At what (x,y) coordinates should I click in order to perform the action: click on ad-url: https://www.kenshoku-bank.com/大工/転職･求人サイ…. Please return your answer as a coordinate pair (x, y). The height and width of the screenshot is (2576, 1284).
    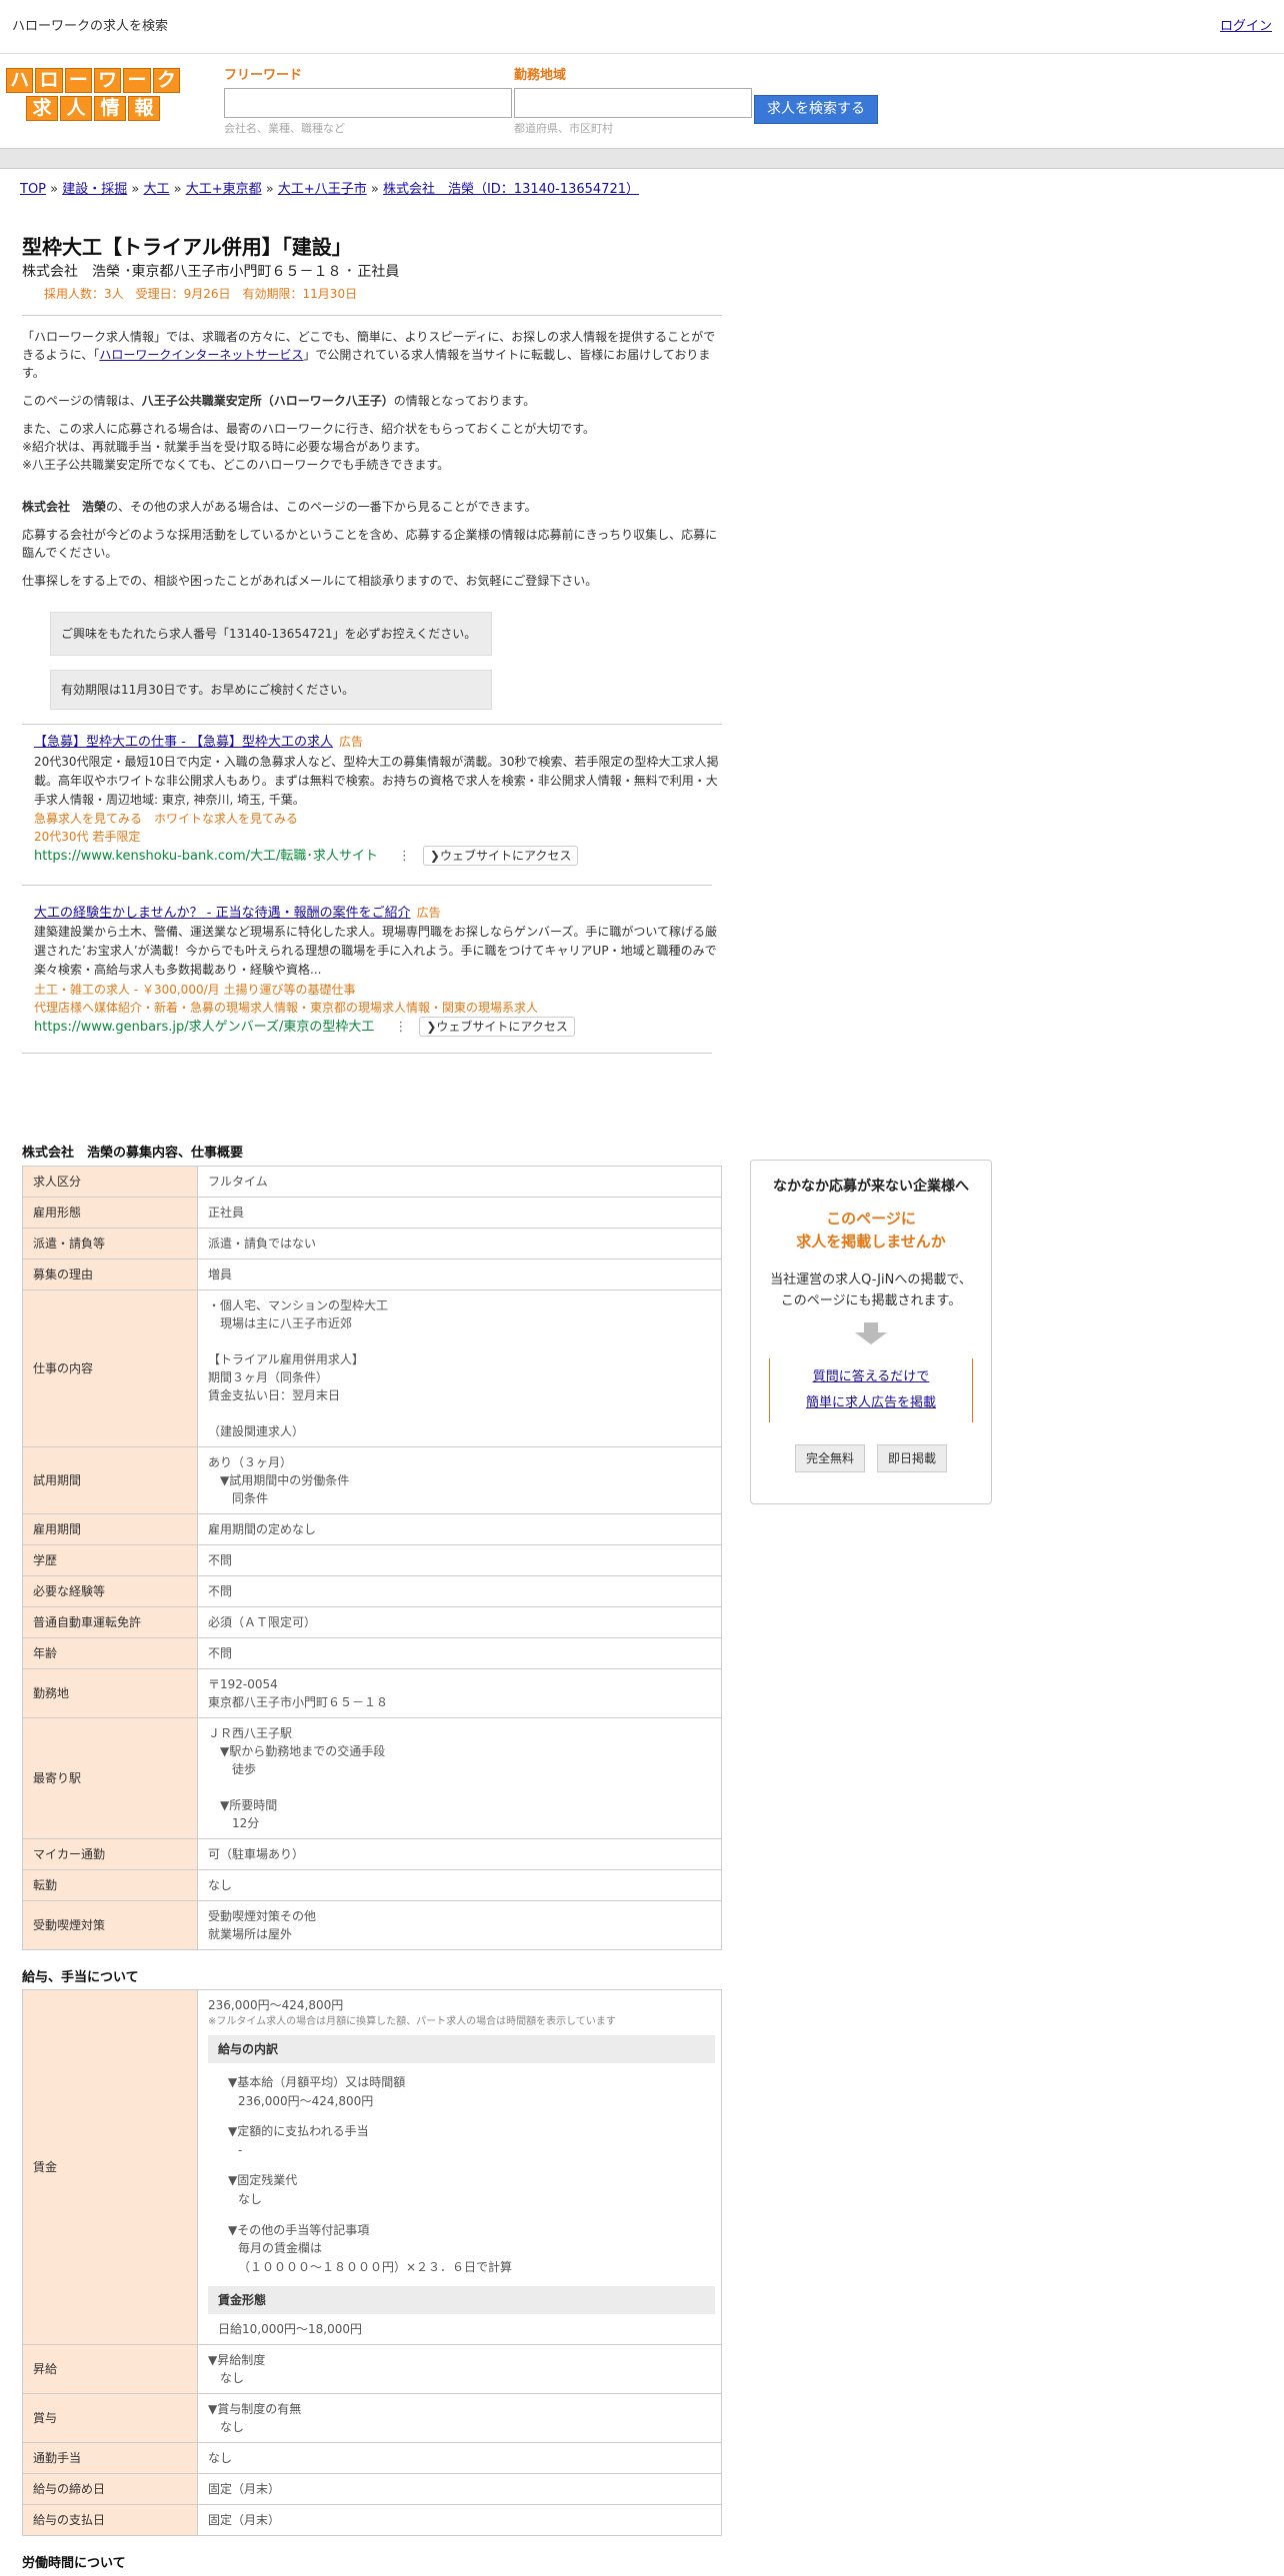
    Looking at the image, I should click on (206, 856).